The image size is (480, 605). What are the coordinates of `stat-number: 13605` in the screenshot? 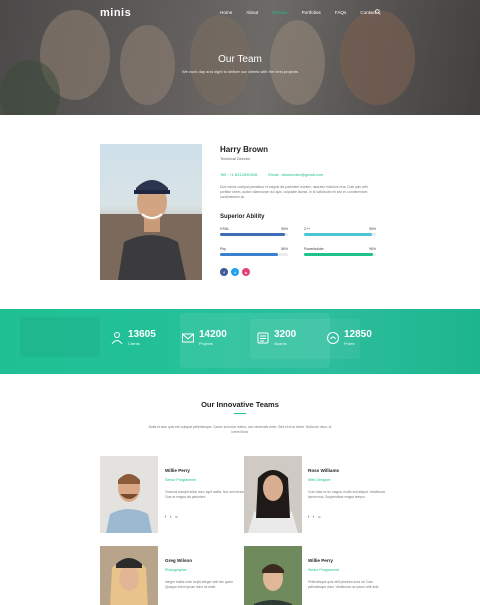 It's located at (142, 334).